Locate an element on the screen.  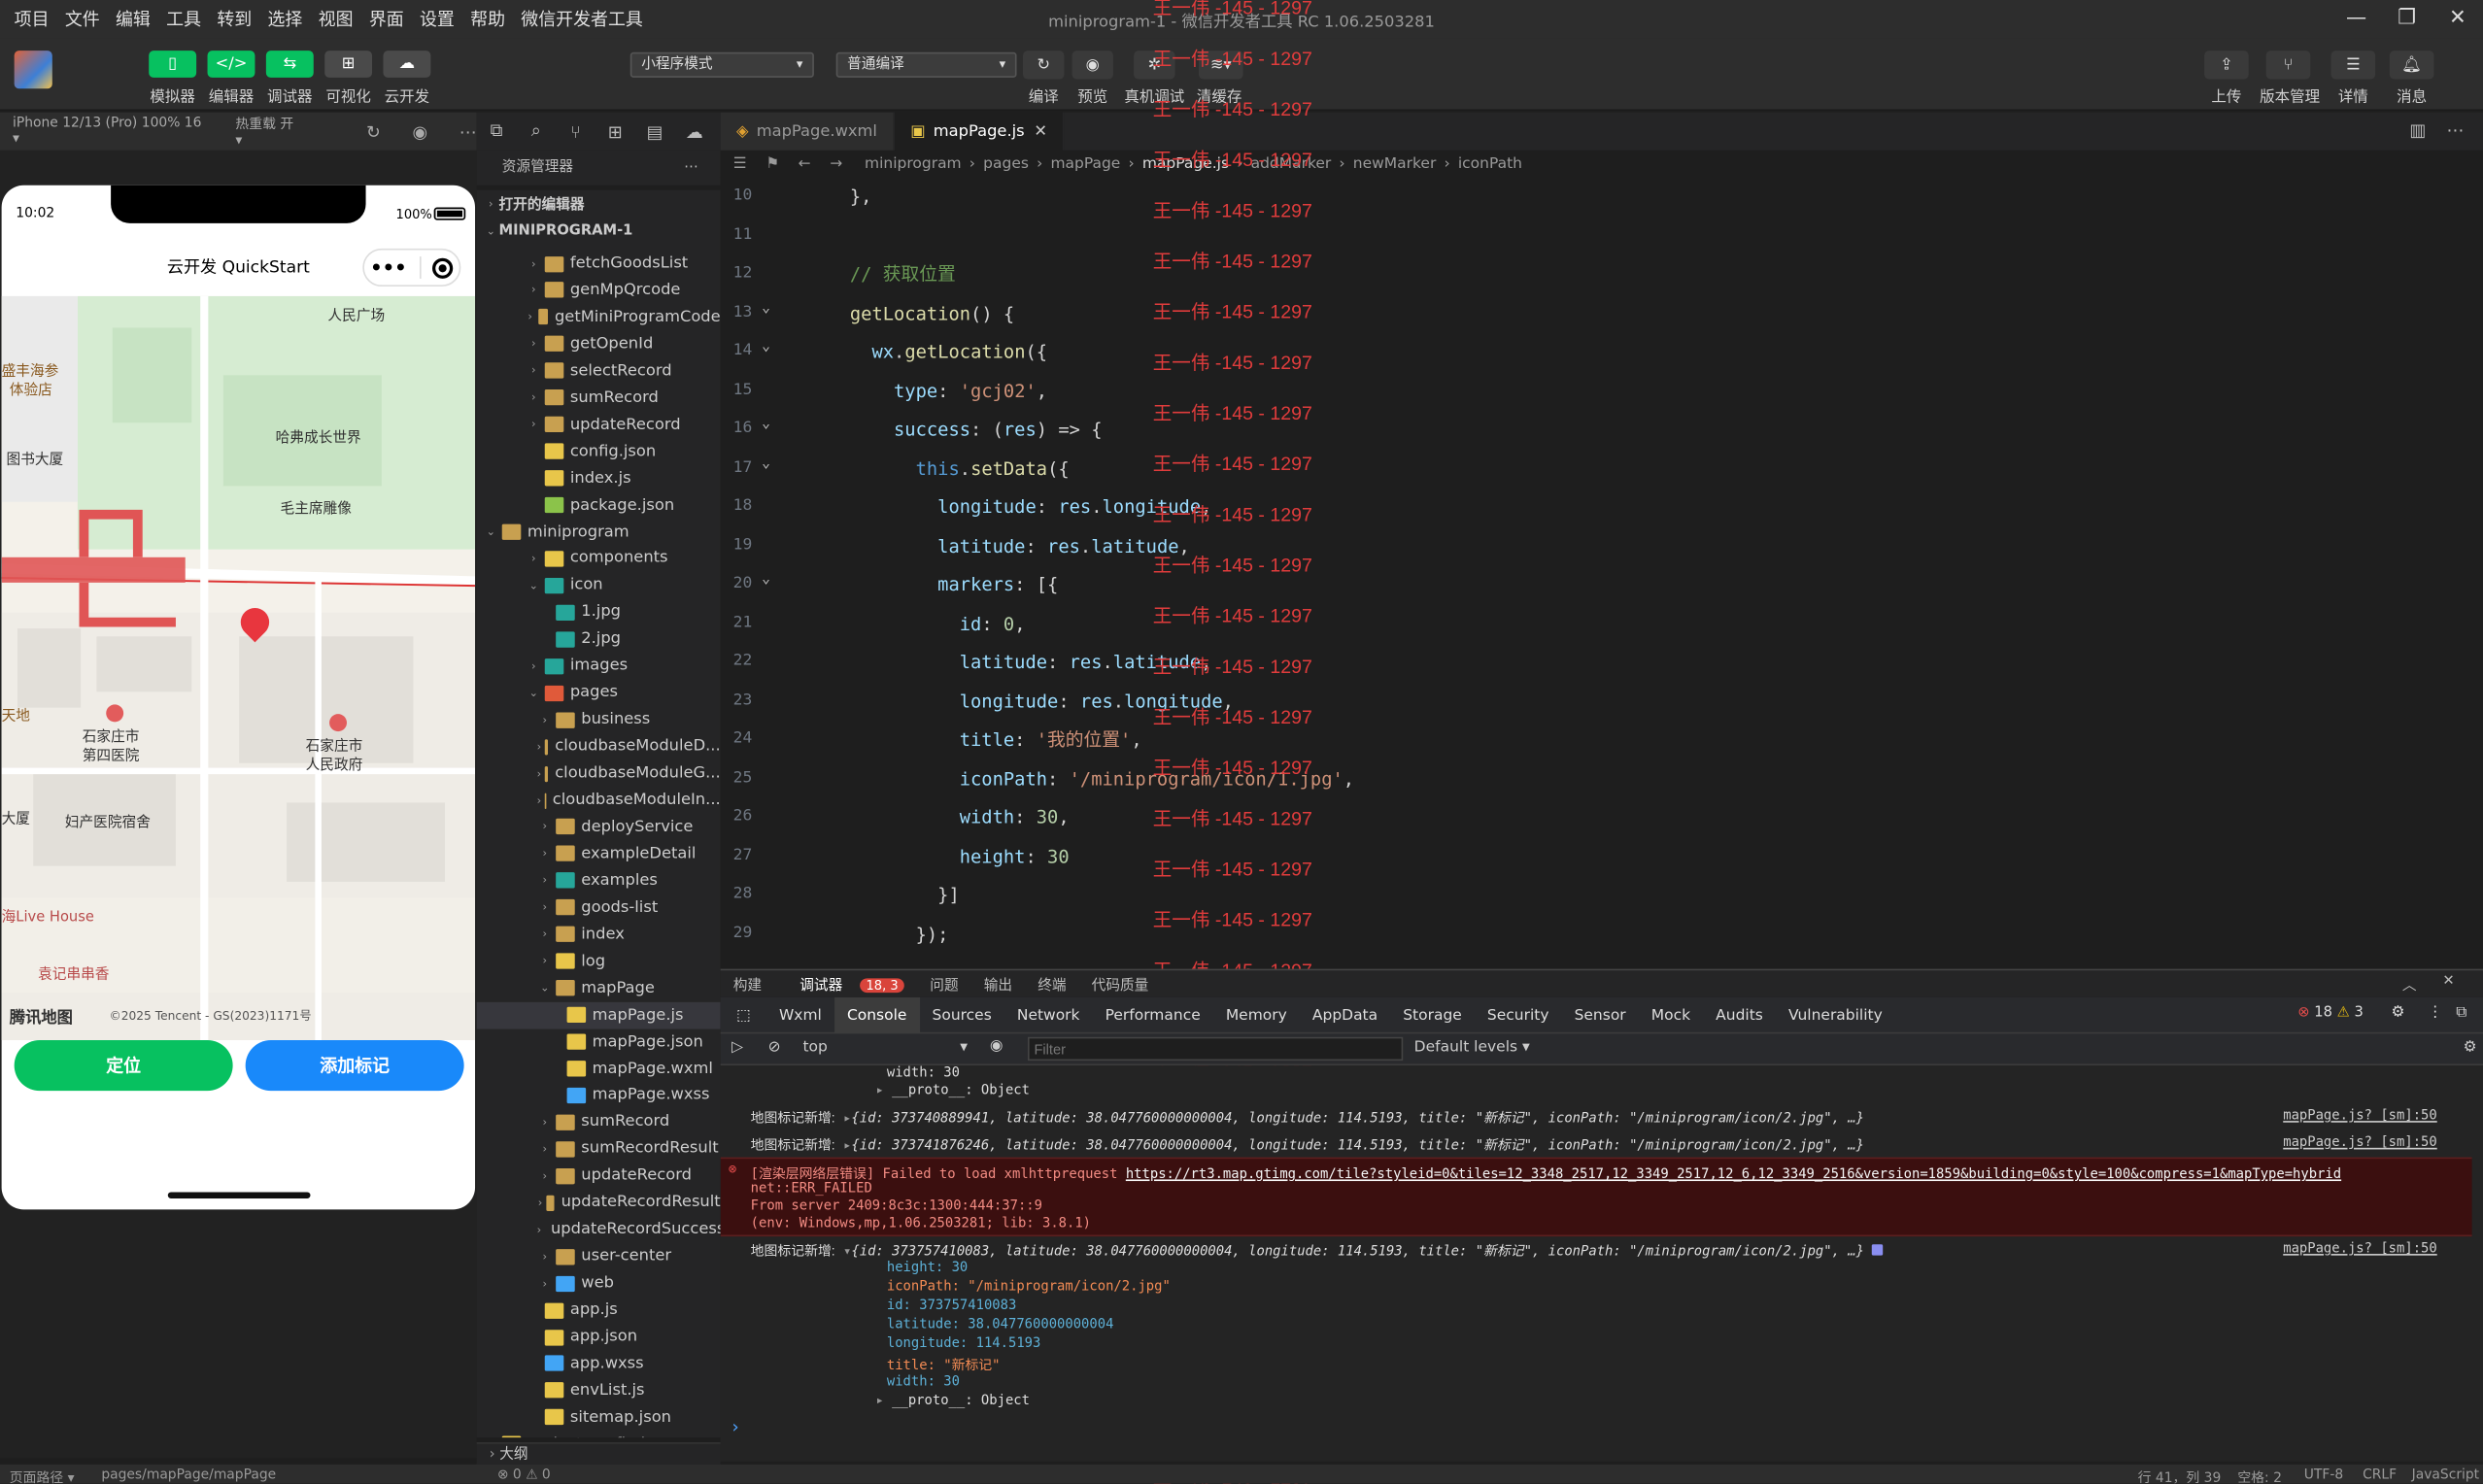
levels-select: Default levels ▾ is located at coordinates (1472, 1047).